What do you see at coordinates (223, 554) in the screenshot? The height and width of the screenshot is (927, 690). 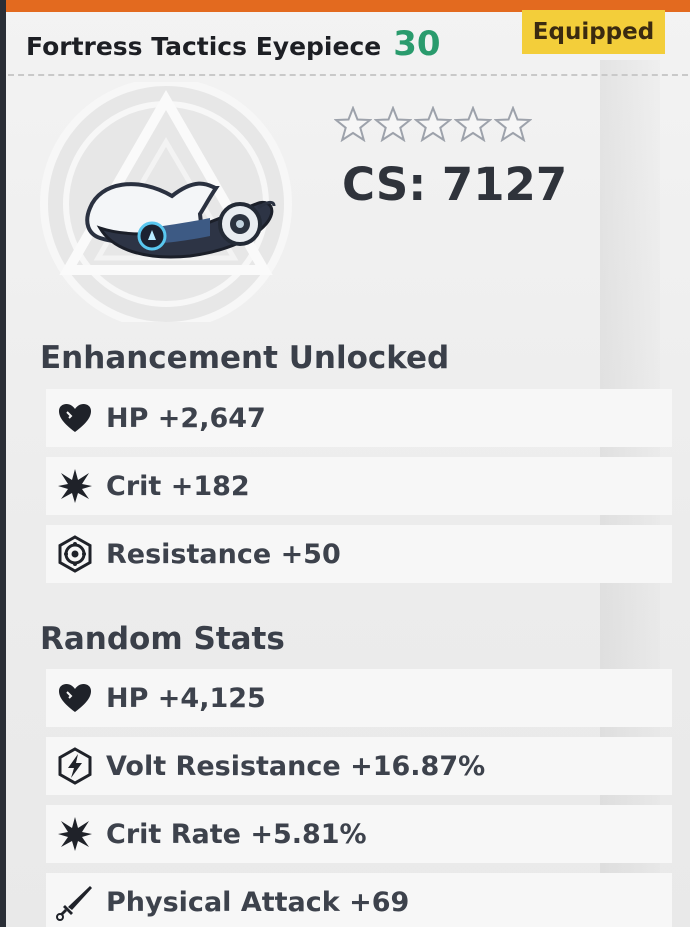 I see `stat-text: Resistance +50` at bounding box center [223, 554].